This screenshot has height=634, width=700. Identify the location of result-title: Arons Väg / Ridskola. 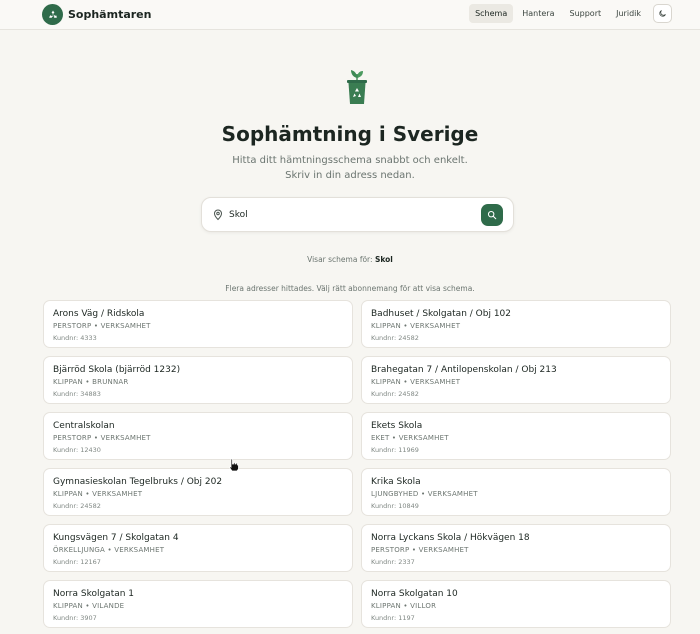
(99, 314).